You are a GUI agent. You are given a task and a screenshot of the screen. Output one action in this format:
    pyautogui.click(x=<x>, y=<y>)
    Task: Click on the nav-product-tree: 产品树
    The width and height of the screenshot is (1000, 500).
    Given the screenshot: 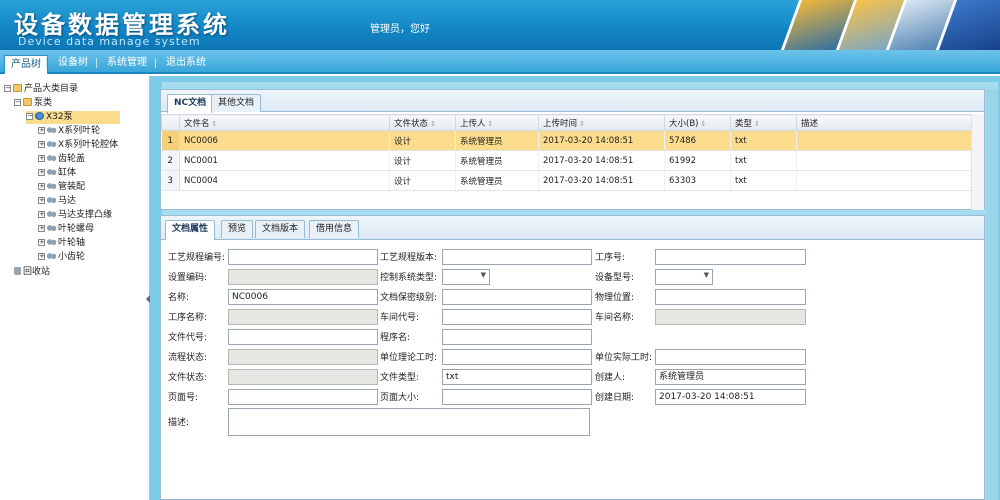 What is the action you would take?
    pyautogui.click(x=26, y=64)
    